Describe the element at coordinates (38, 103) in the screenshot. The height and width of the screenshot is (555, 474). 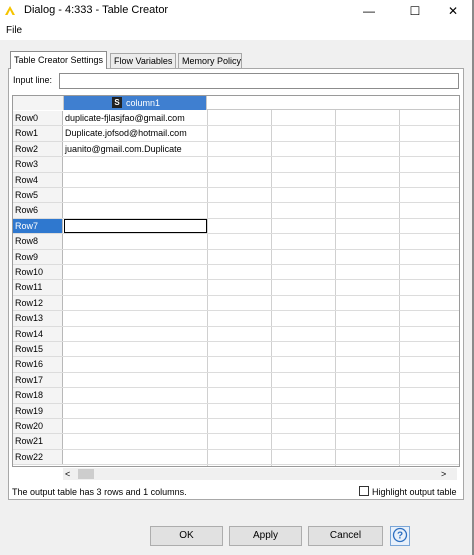
I see `corner-header` at that location.